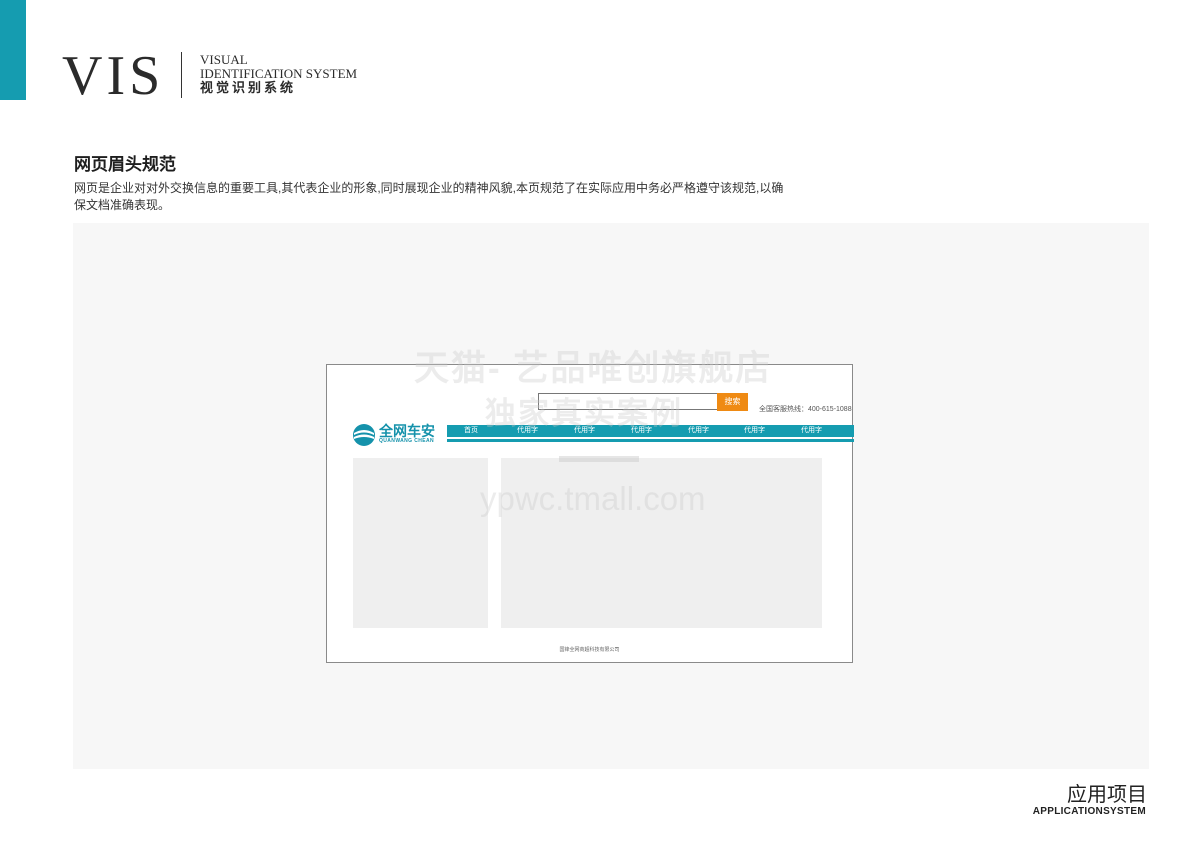 This screenshot has height=848, width=1200. I want to click on section-title: 网页眉头规范, so click(125, 164).